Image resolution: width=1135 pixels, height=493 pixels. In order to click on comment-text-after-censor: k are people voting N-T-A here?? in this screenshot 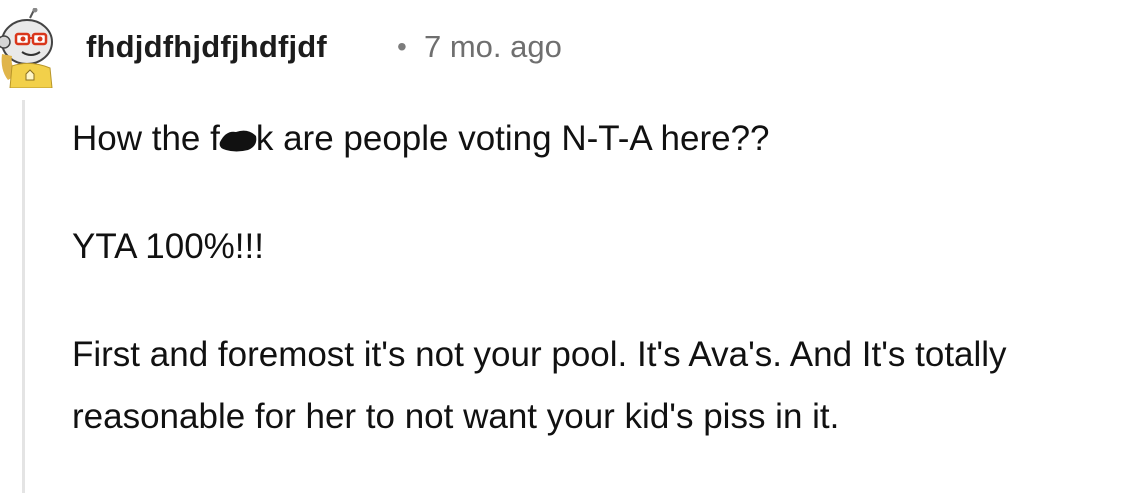, I will do `click(512, 138)`.